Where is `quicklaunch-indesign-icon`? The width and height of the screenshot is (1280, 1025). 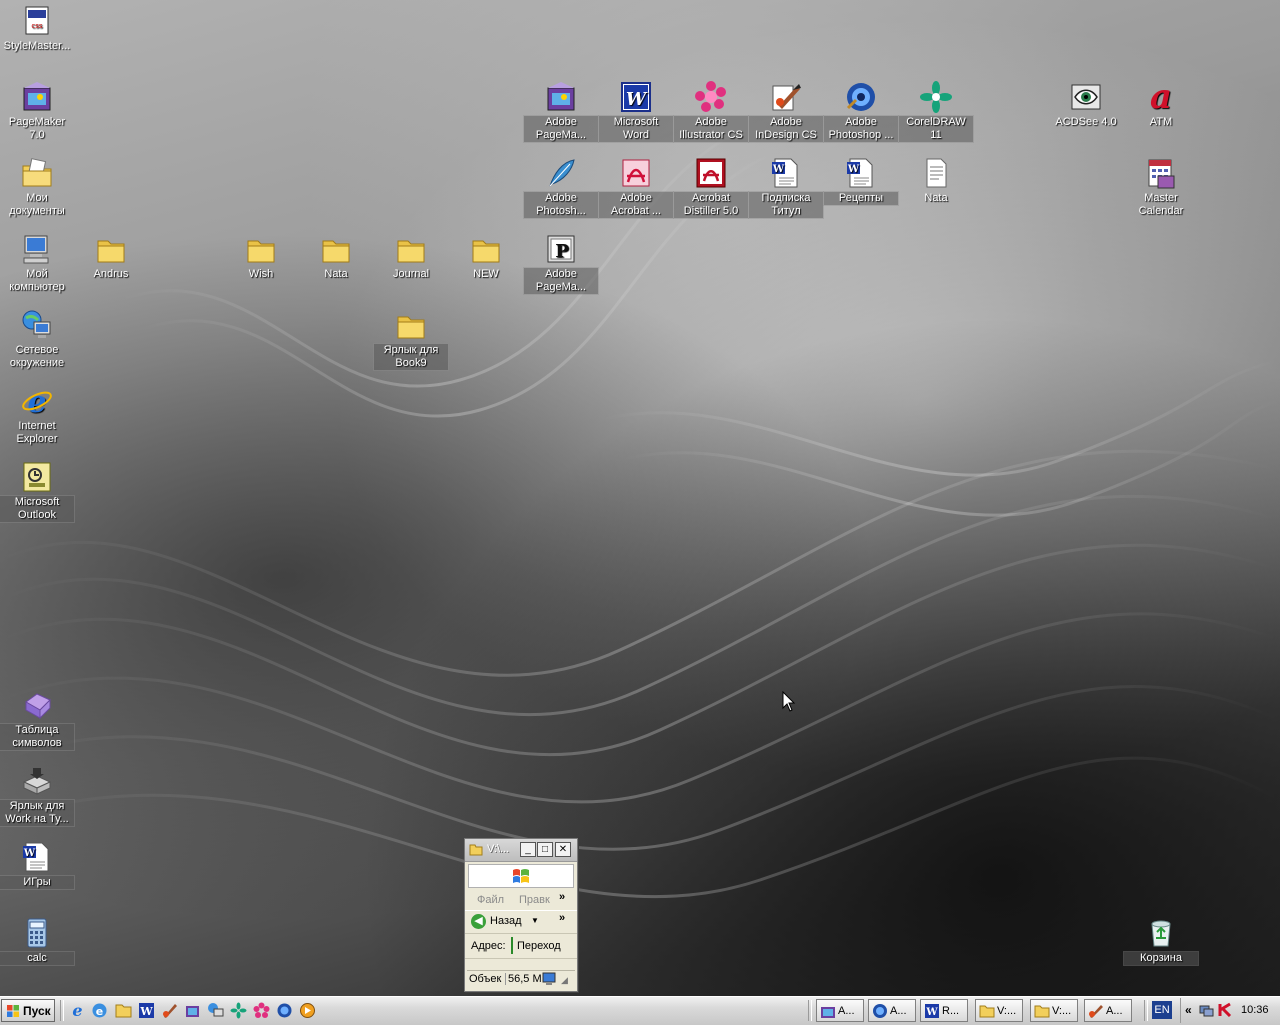 quicklaunch-indesign-icon is located at coordinates (169, 1010).